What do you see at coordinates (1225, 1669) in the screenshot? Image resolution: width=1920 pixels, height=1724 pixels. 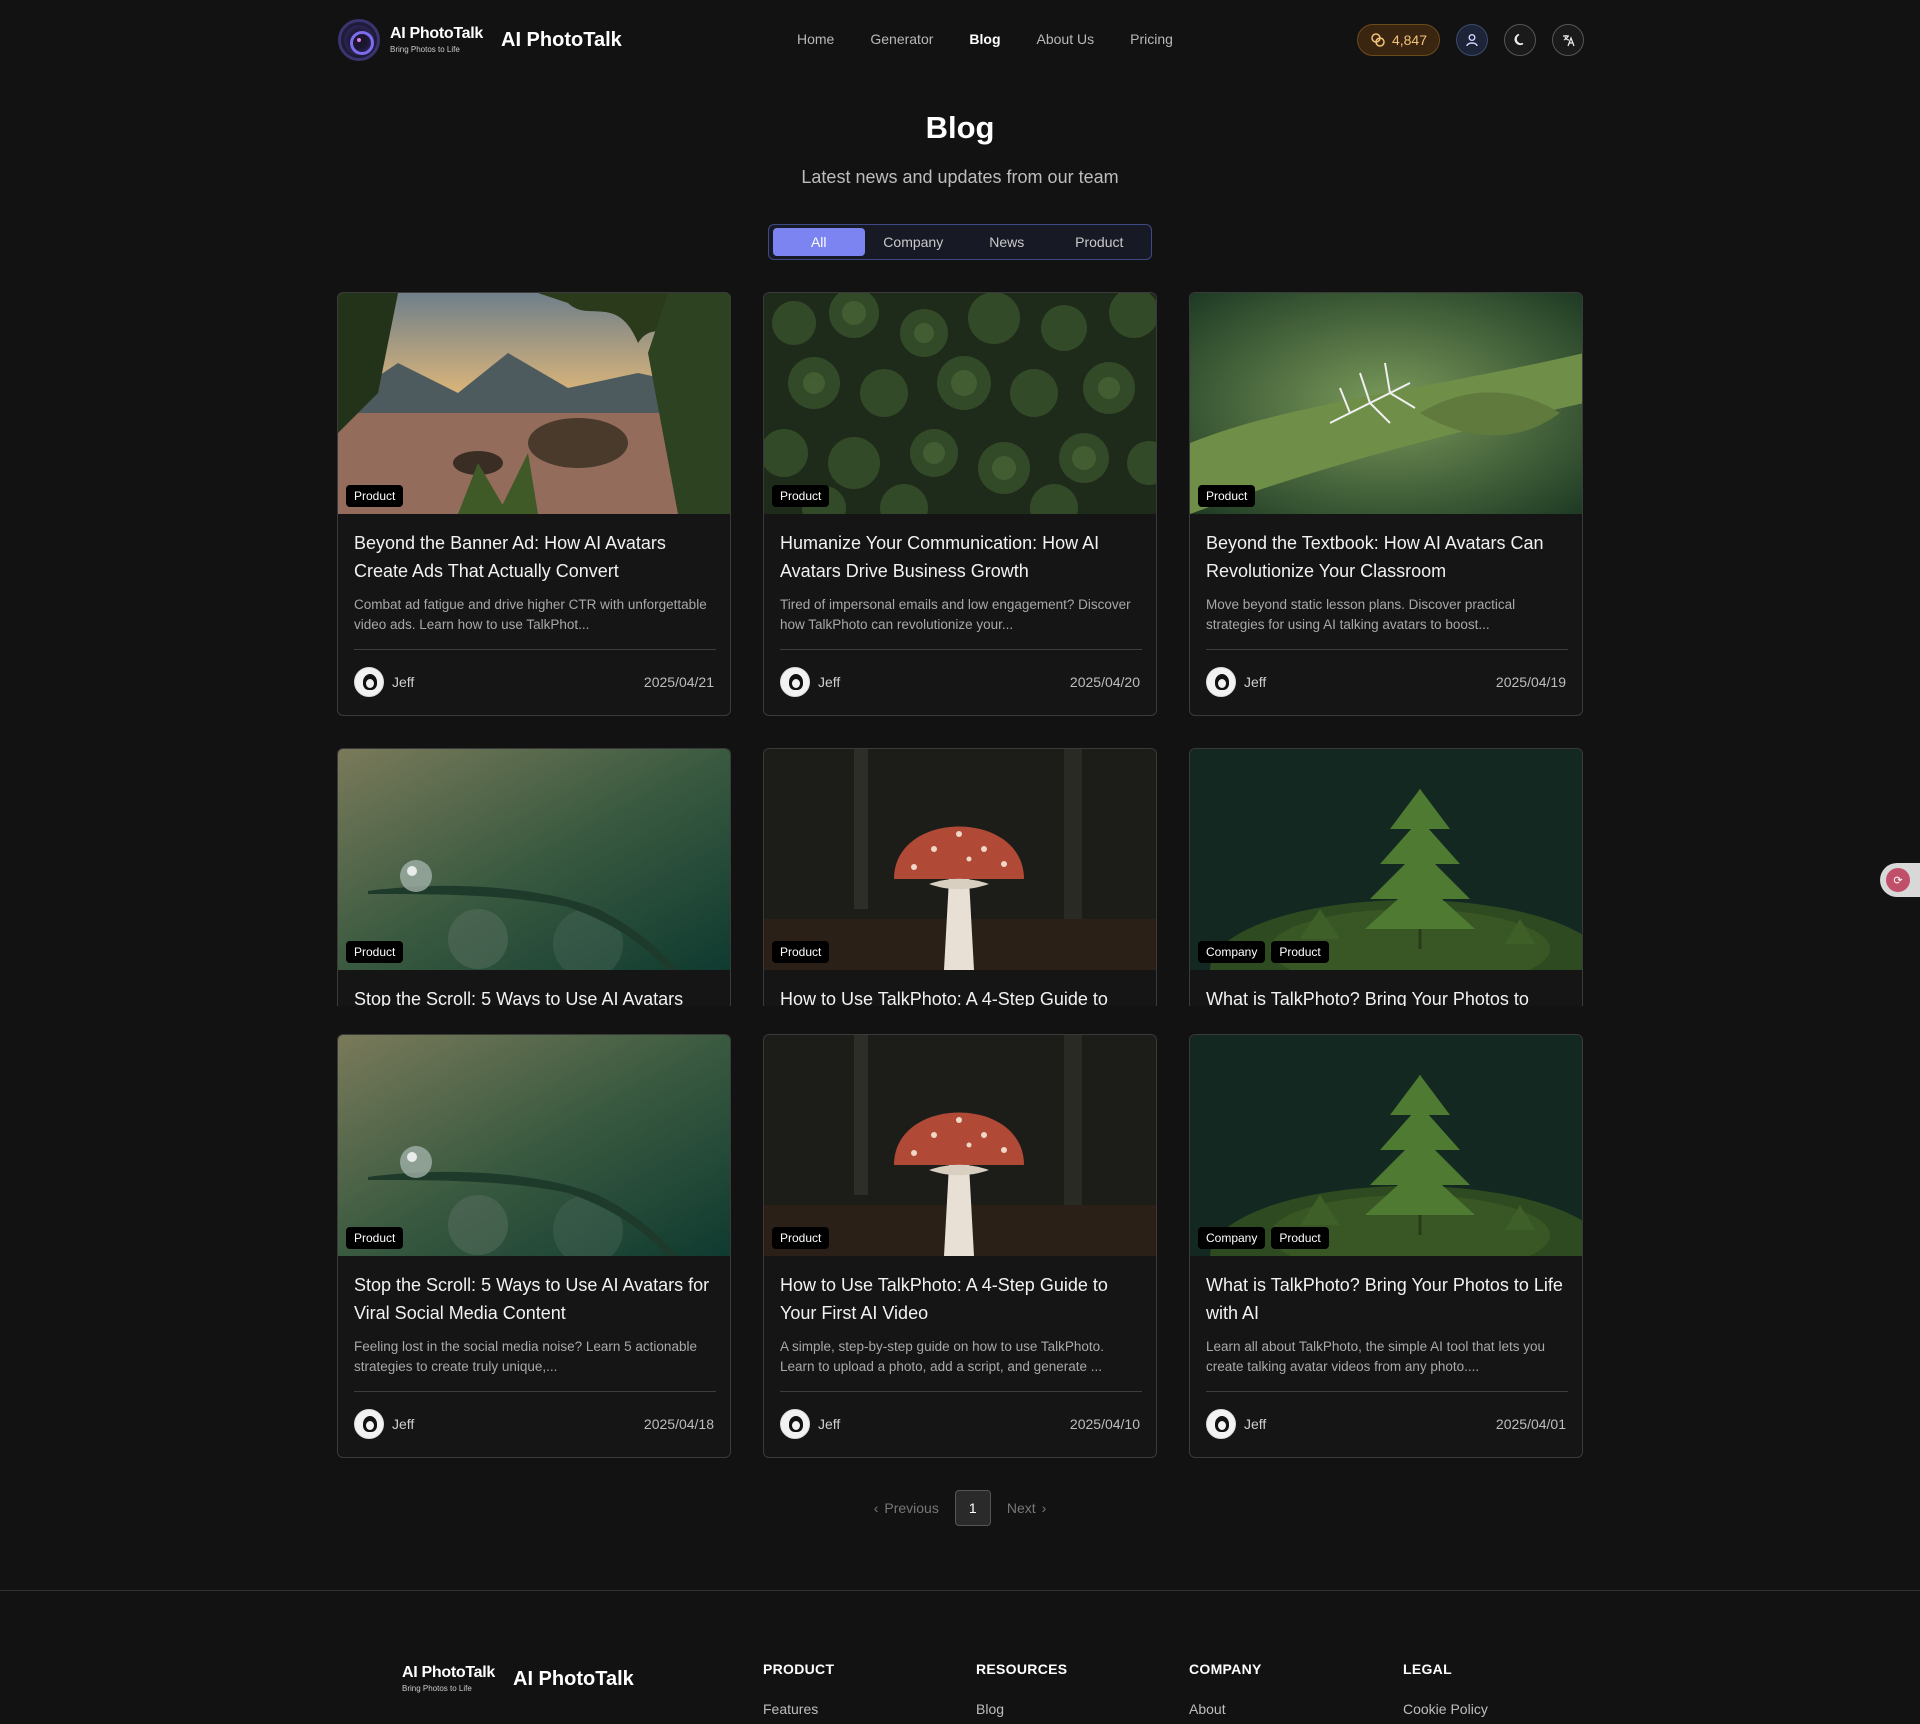 I see `footer-heading: COMPANY` at bounding box center [1225, 1669].